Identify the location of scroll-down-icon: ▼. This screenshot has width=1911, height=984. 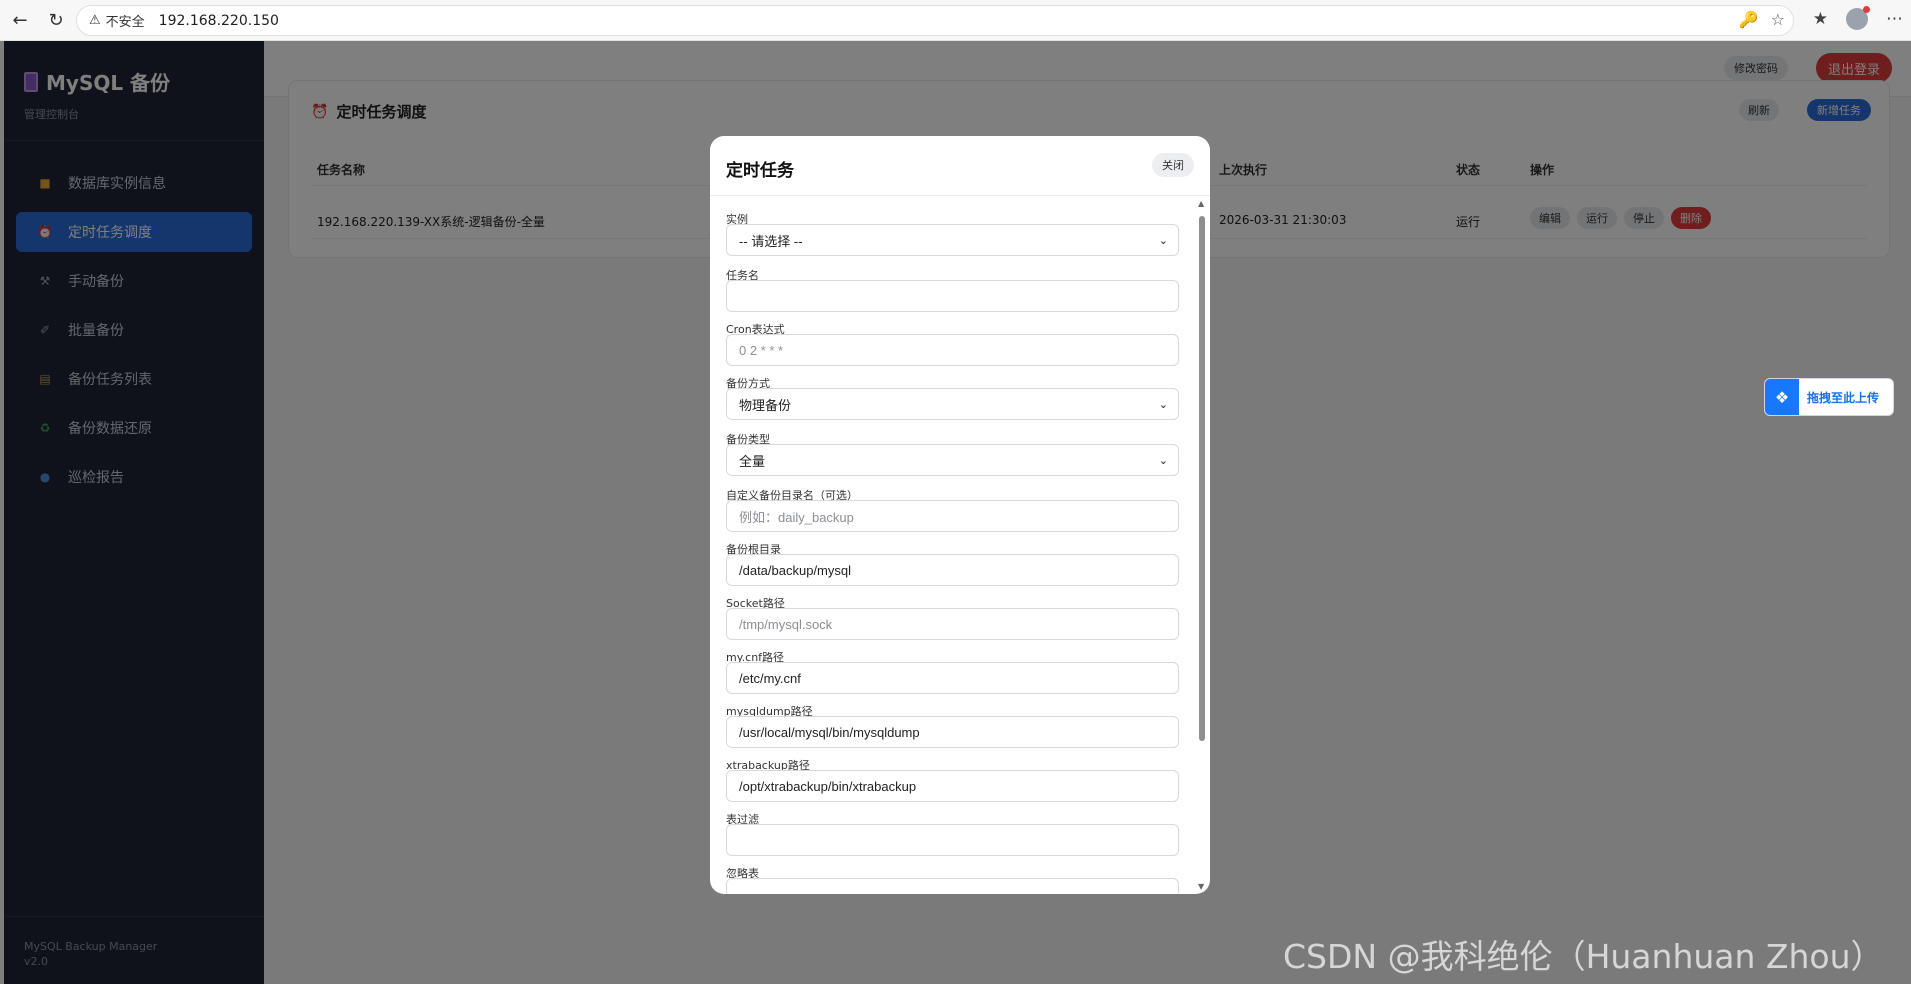
(1201, 886).